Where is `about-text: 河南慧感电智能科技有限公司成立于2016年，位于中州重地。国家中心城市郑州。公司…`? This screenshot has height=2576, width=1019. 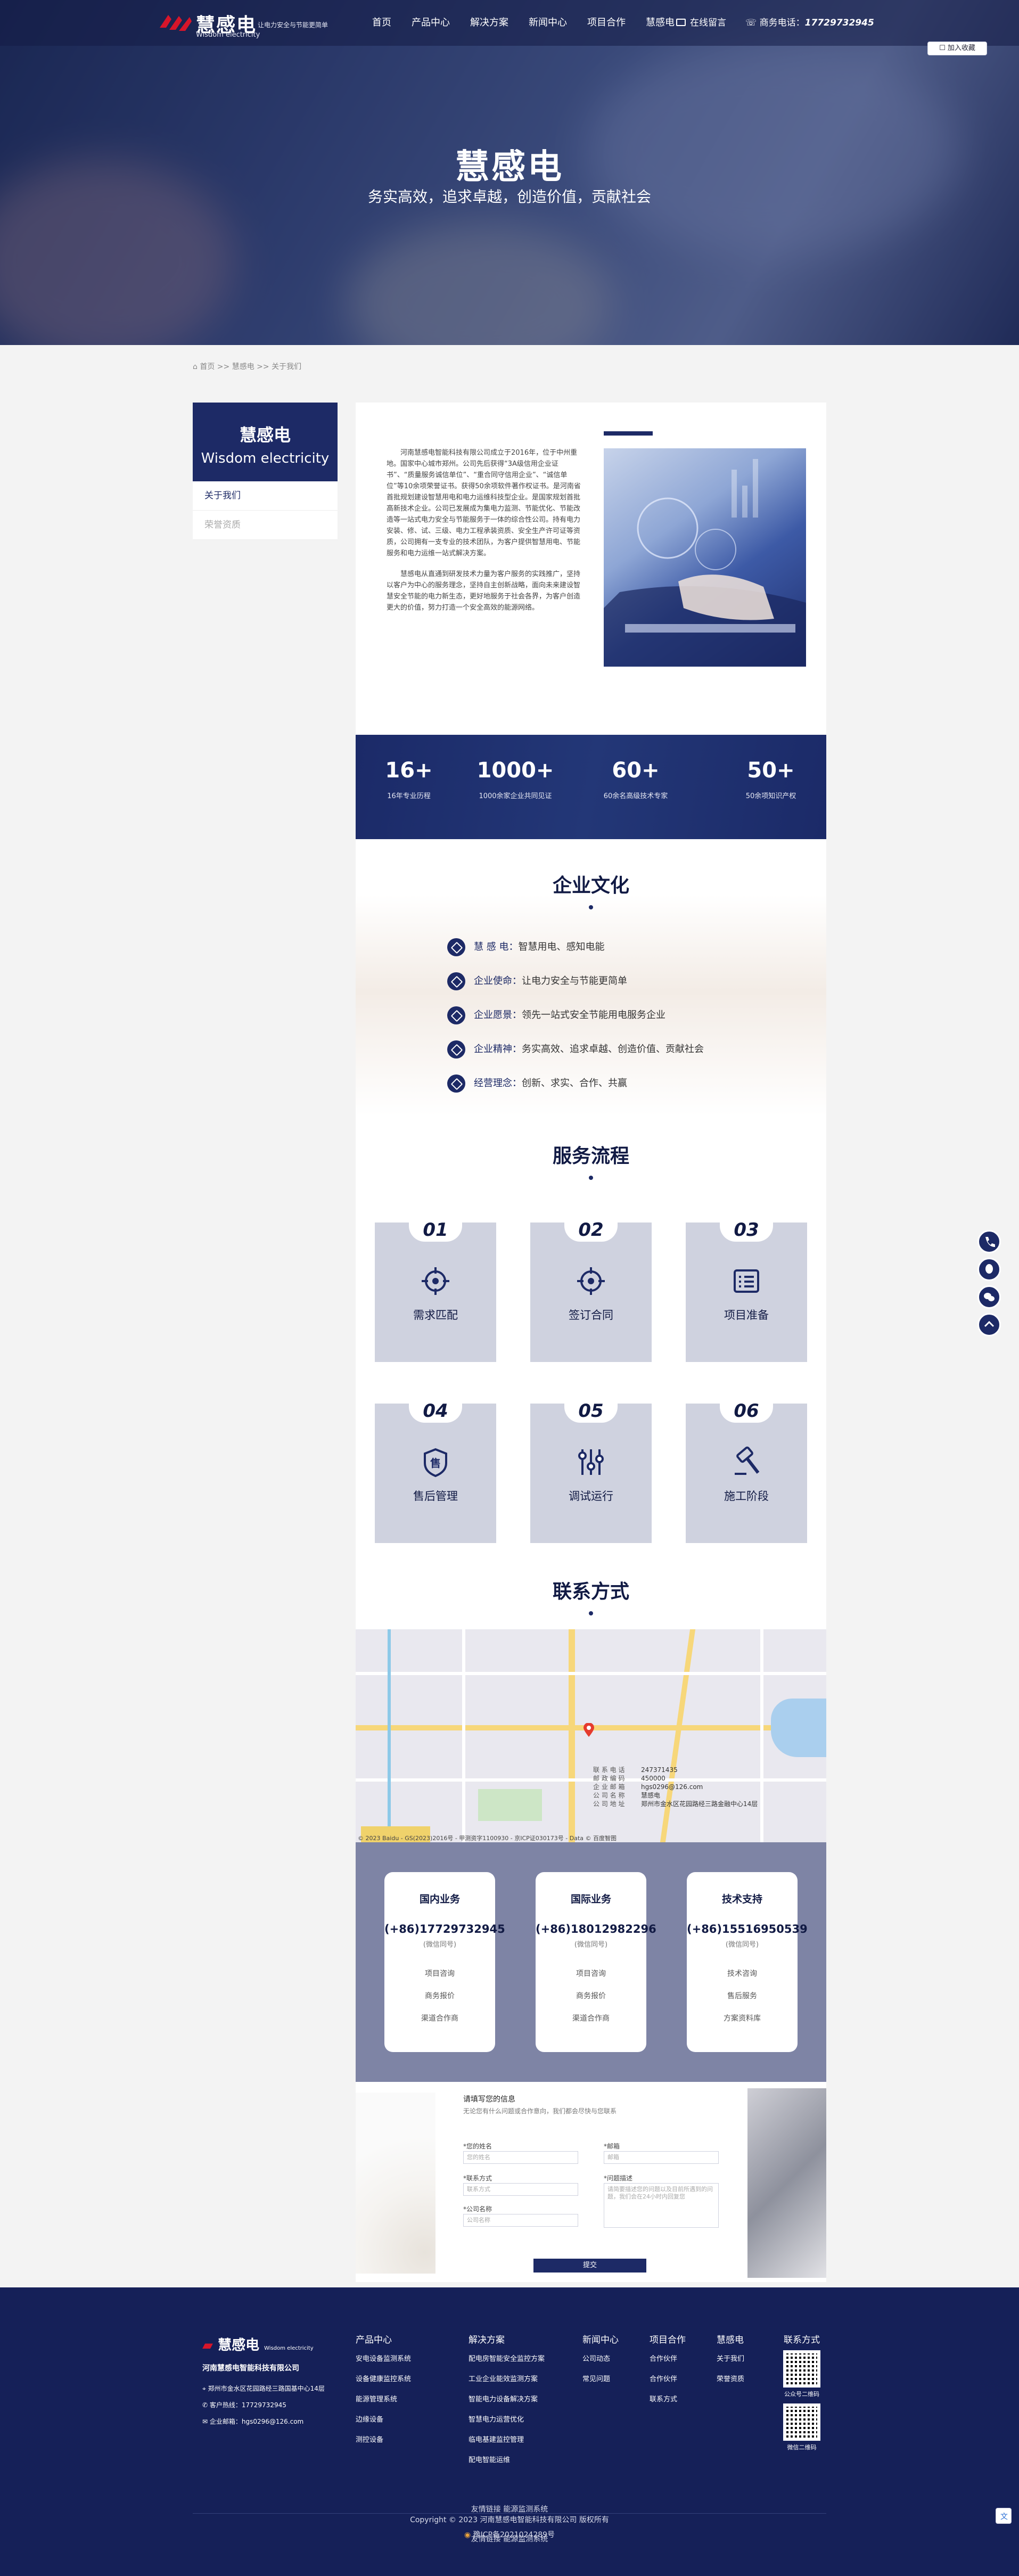 about-text: 河南慧感电智能科技有限公司成立于2016年，位于中州重地。国家中心城市郑州。公司… is located at coordinates (484, 530).